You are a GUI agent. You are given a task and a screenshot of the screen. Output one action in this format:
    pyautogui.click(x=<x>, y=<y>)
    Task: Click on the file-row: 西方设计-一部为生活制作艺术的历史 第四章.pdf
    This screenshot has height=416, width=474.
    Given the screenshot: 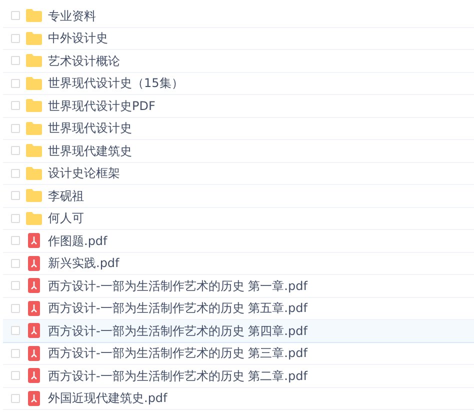 What is the action you would take?
    pyautogui.click(x=238, y=331)
    